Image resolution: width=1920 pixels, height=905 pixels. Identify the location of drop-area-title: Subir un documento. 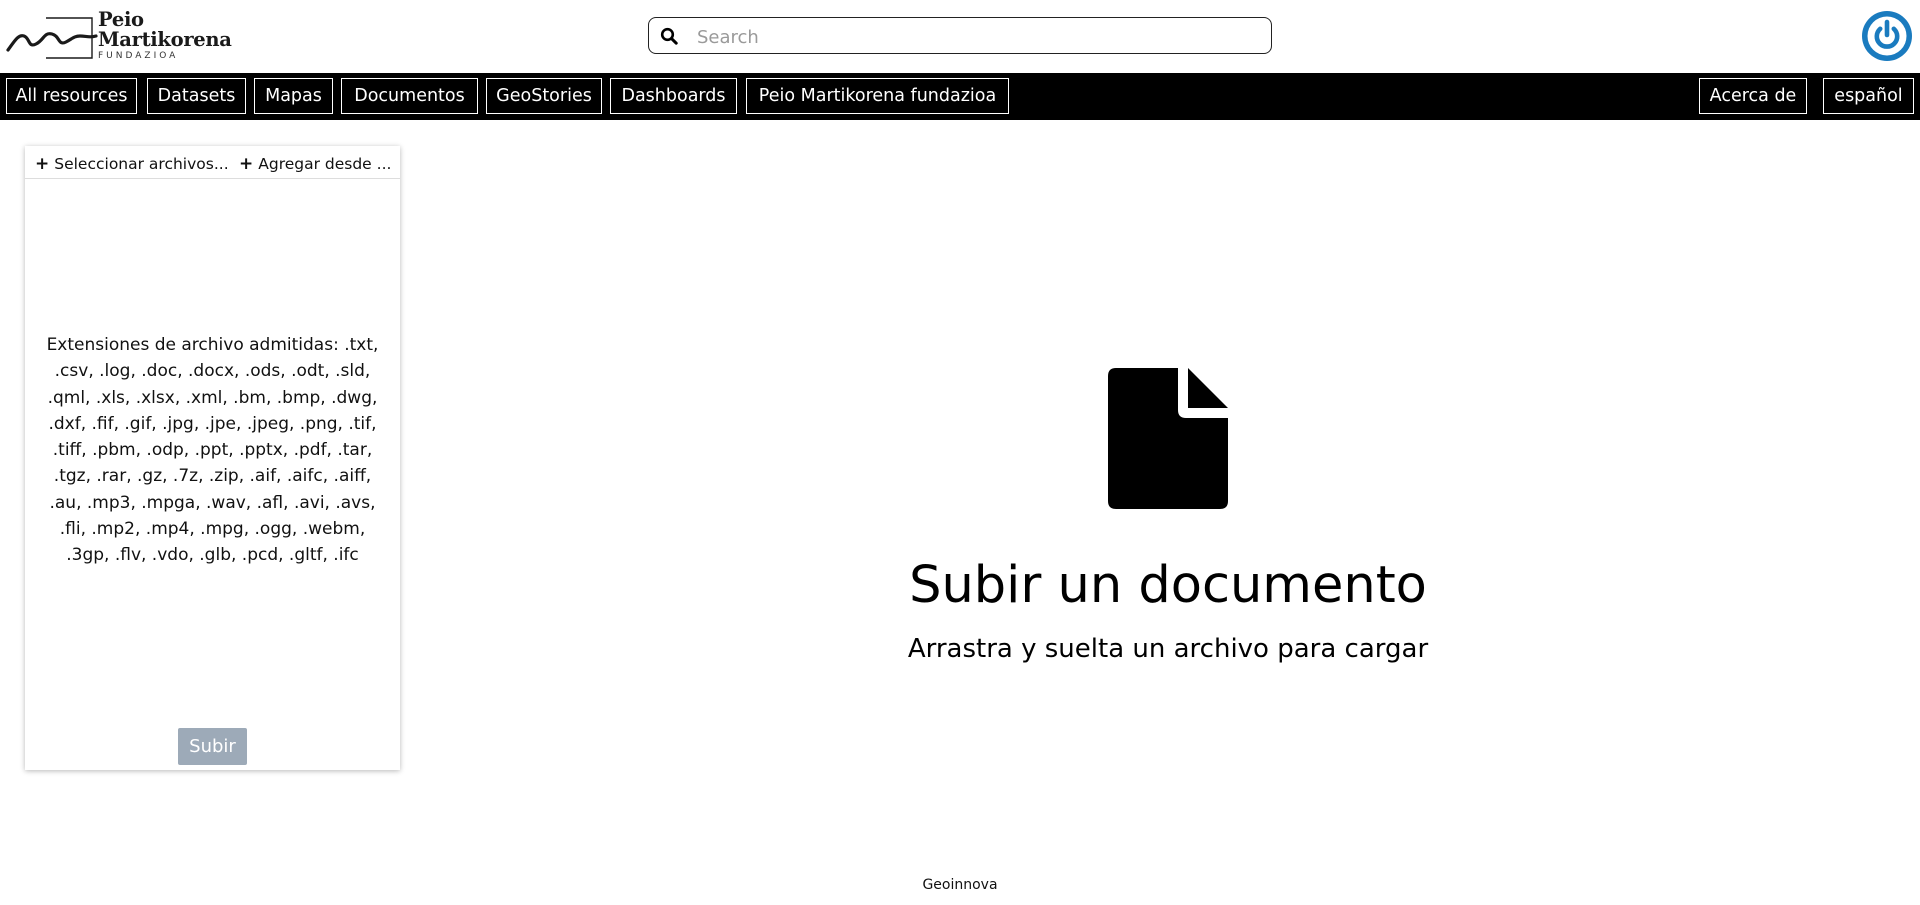
(1168, 585).